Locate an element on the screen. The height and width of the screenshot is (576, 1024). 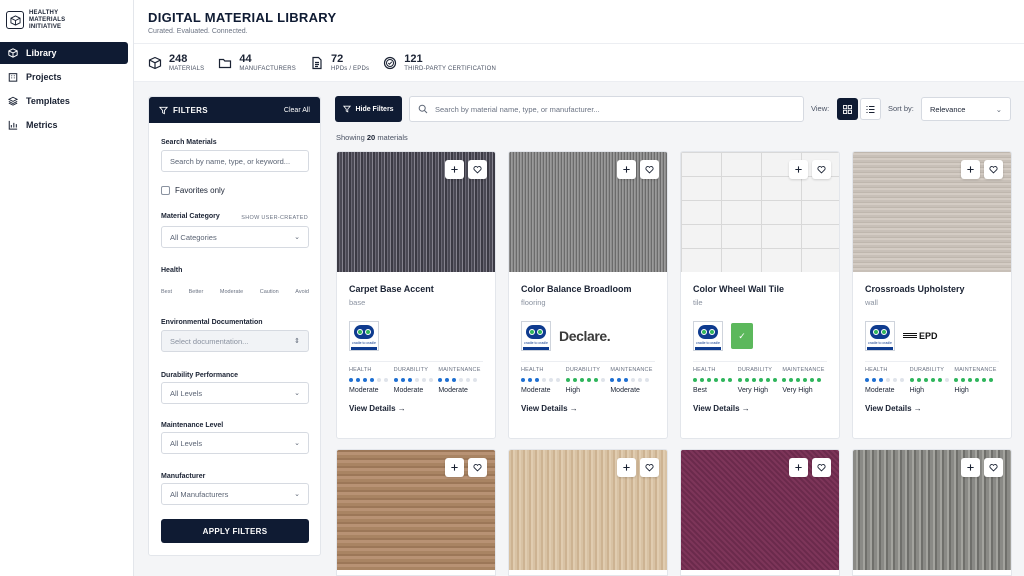
metric-health: HEALTH Best is located at coordinates (715, 380).